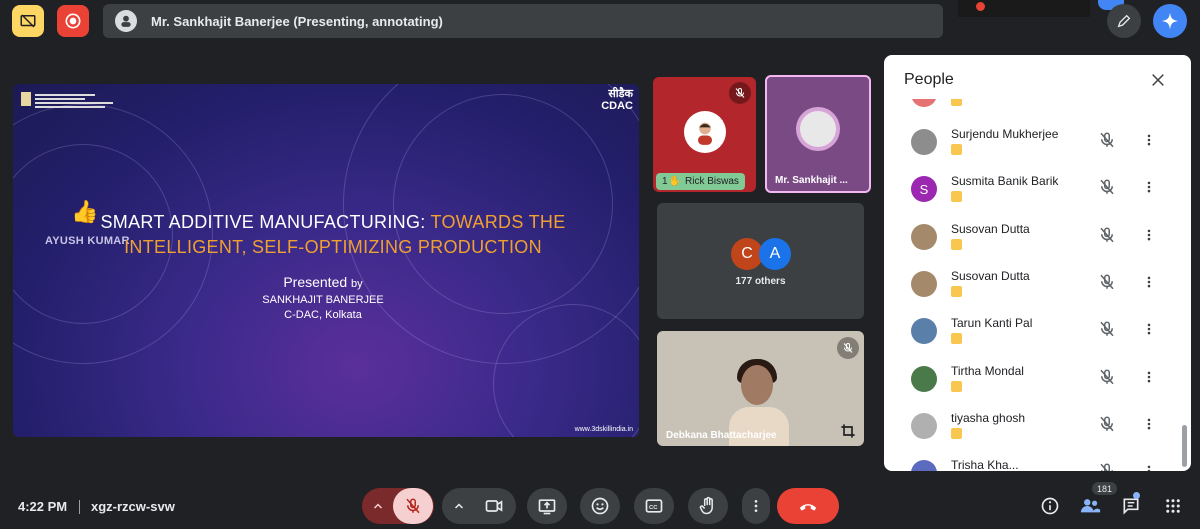 The width and height of the screenshot is (1200, 529). I want to click on info-icon, so click(1050, 506).